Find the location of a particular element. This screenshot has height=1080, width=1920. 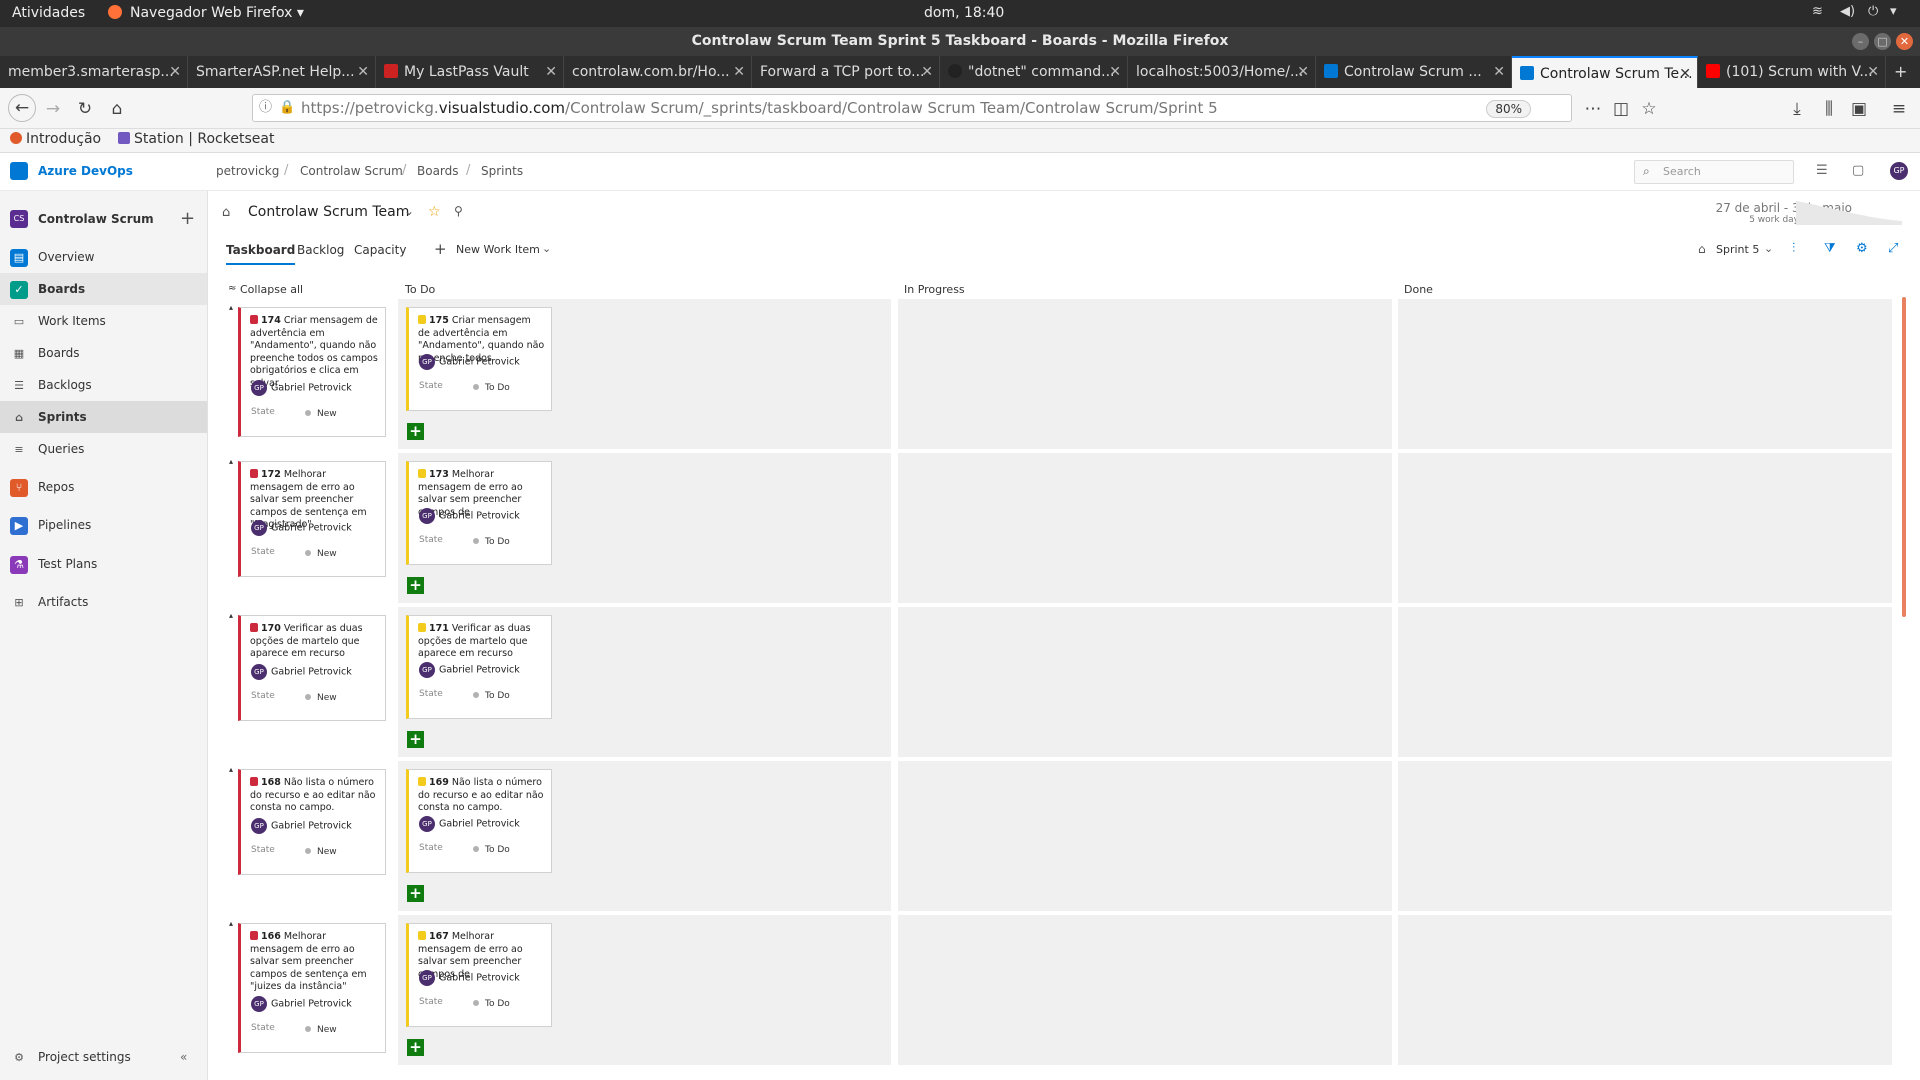

list-icon: ☰ is located at coordinates (1822, 170).